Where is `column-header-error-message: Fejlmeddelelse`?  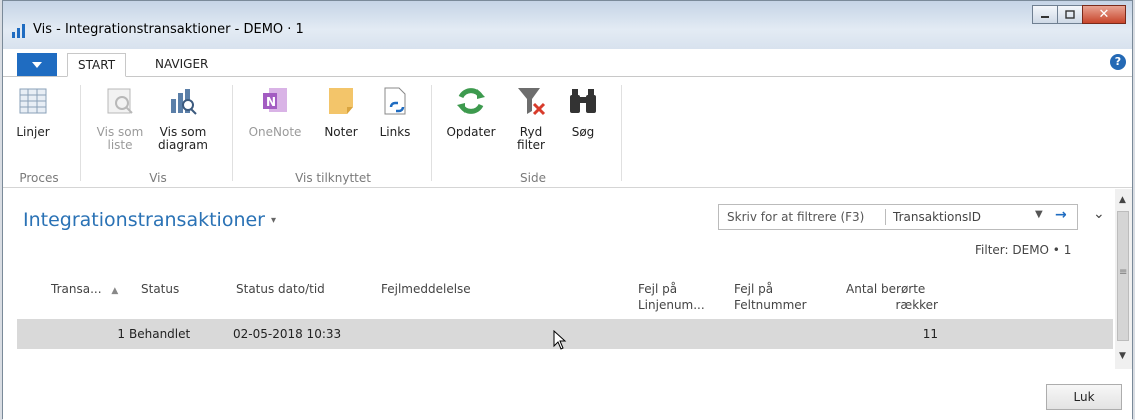 column-header-error-message: Fejlmeddelelse is located at coordinates (426, 289).